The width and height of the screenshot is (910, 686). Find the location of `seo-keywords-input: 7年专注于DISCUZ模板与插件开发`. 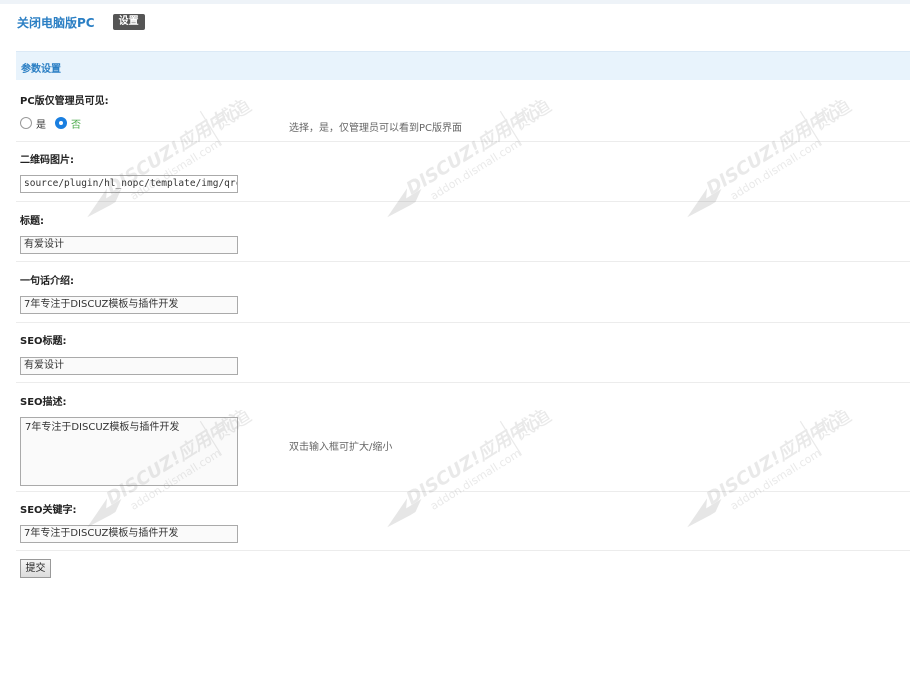

seo-keywords-input: 7年专注于DISCUZ模板与插件开发 is located at coordinates (129, 534).